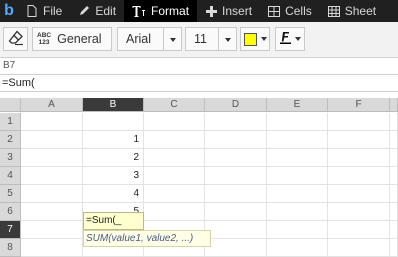 The width and height of the screenshot is (398, 257). What do you see at coordinates (199, 66) in the screenshot?
I see `cell-reference: B7` at bounding box center [199, 66].